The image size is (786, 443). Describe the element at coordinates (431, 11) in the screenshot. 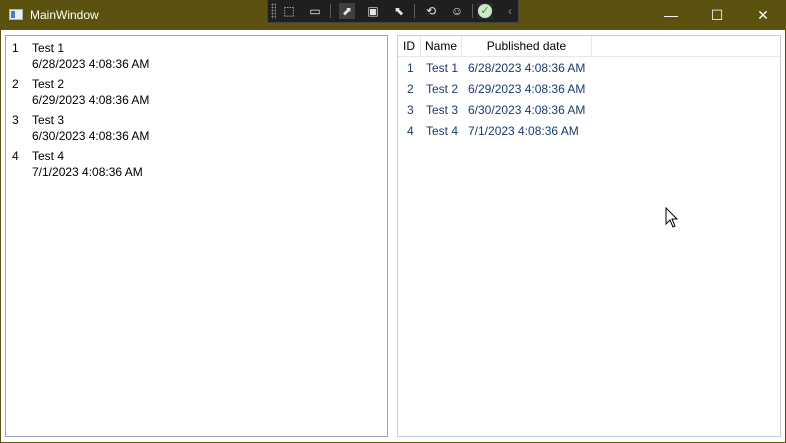

I see `hot-reload-icon: ⟲` at that location.